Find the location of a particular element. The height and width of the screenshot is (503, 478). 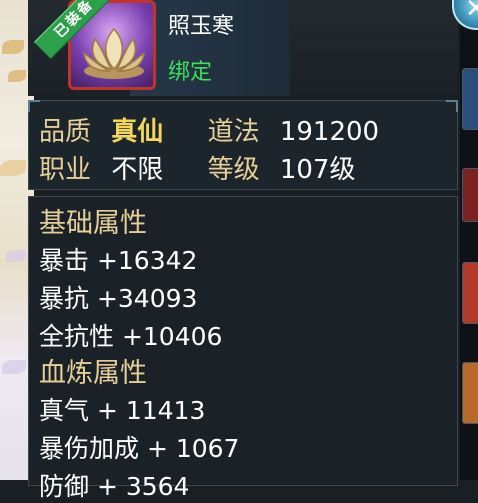

equipped-ribbon-wrap: 已装备 is located at coordinates (72, 45).